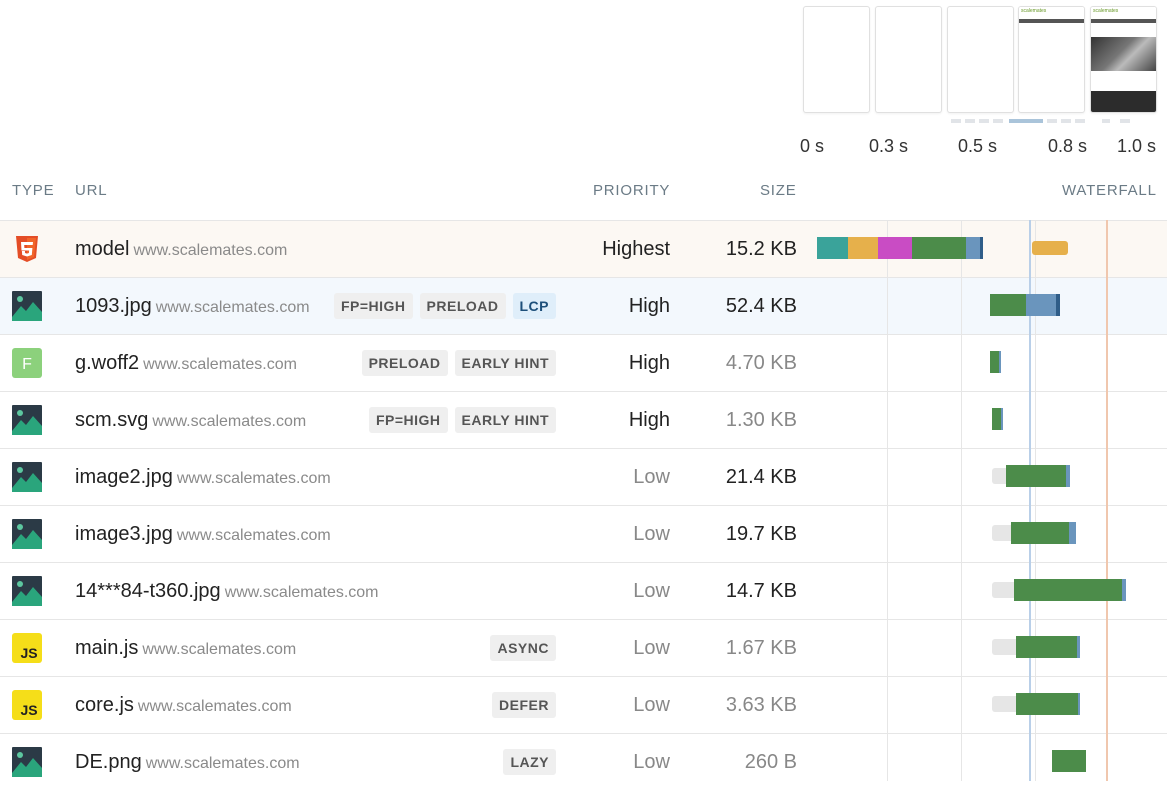 Image resolution: width=1167 pixels, height=790 pixels. I want to click on column-header-type: TYPE, so click(33, 190).